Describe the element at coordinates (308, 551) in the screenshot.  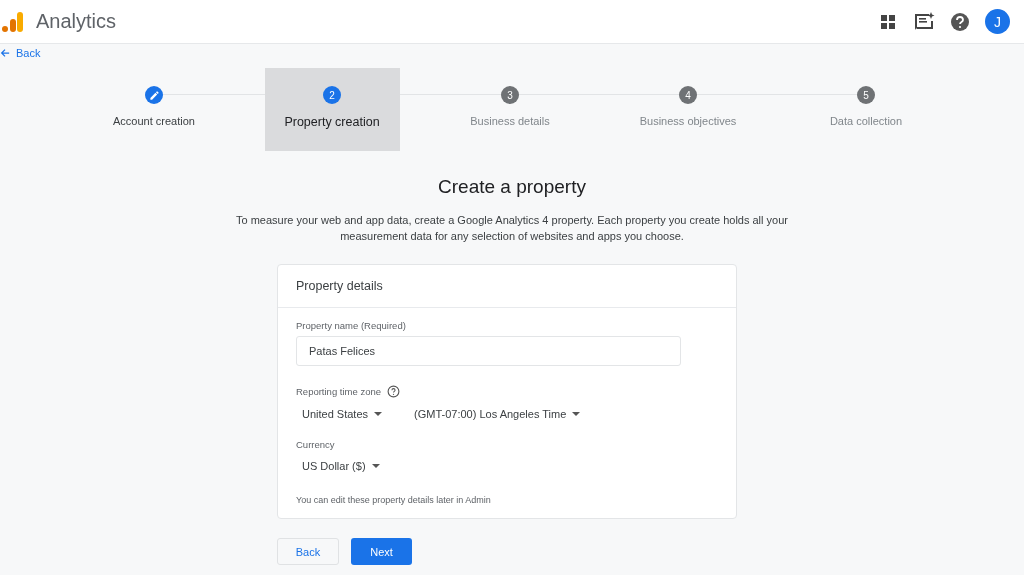
I see `back-button: Back` at that location.